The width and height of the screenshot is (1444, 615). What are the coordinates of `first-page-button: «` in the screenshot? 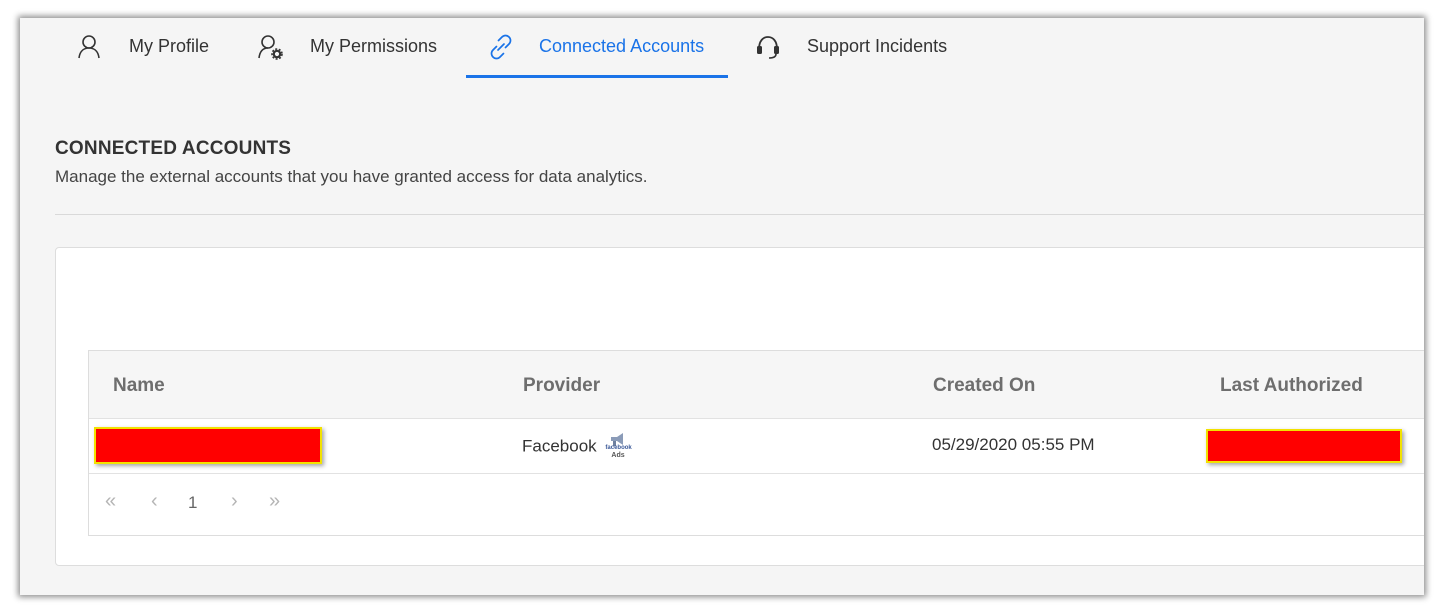 It's located at (110, 501).